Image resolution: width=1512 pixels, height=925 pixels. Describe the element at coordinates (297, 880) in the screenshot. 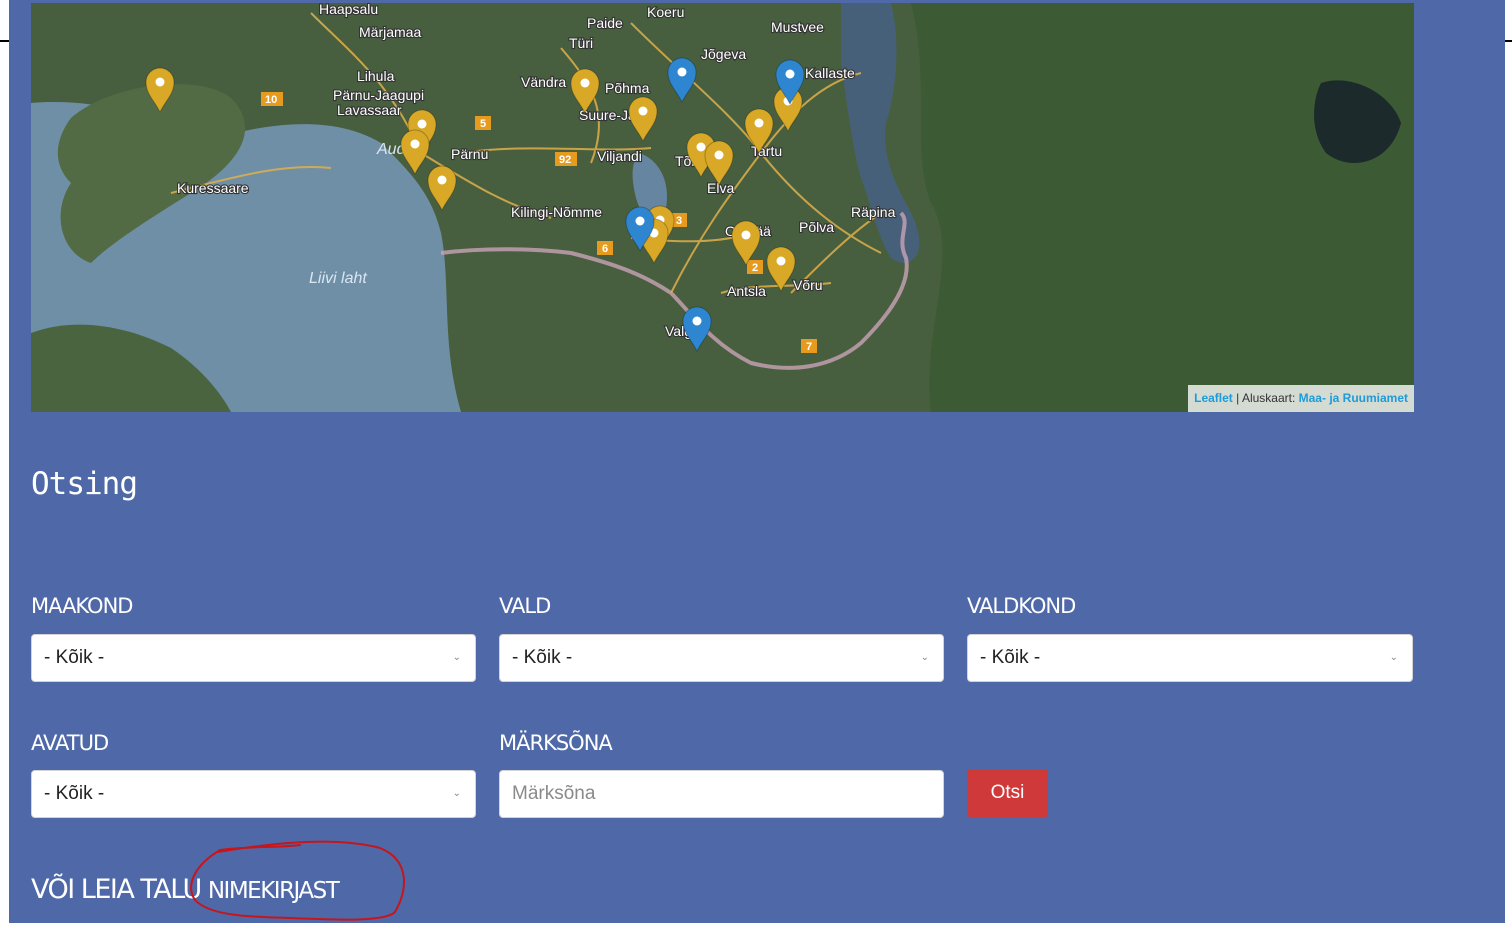

I see `annotation-circle` at that location.